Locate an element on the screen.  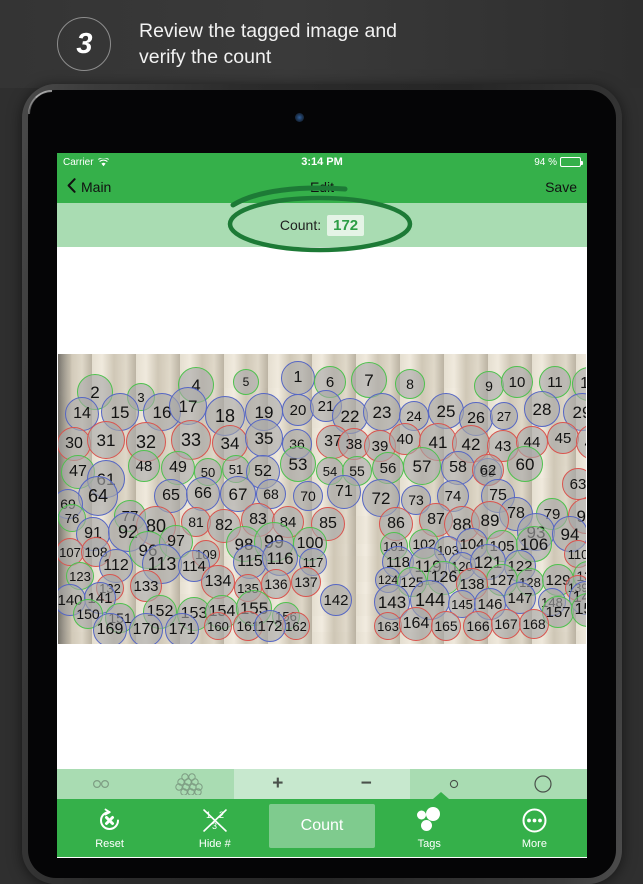
battery-cap is located at coordinates (582, 163).